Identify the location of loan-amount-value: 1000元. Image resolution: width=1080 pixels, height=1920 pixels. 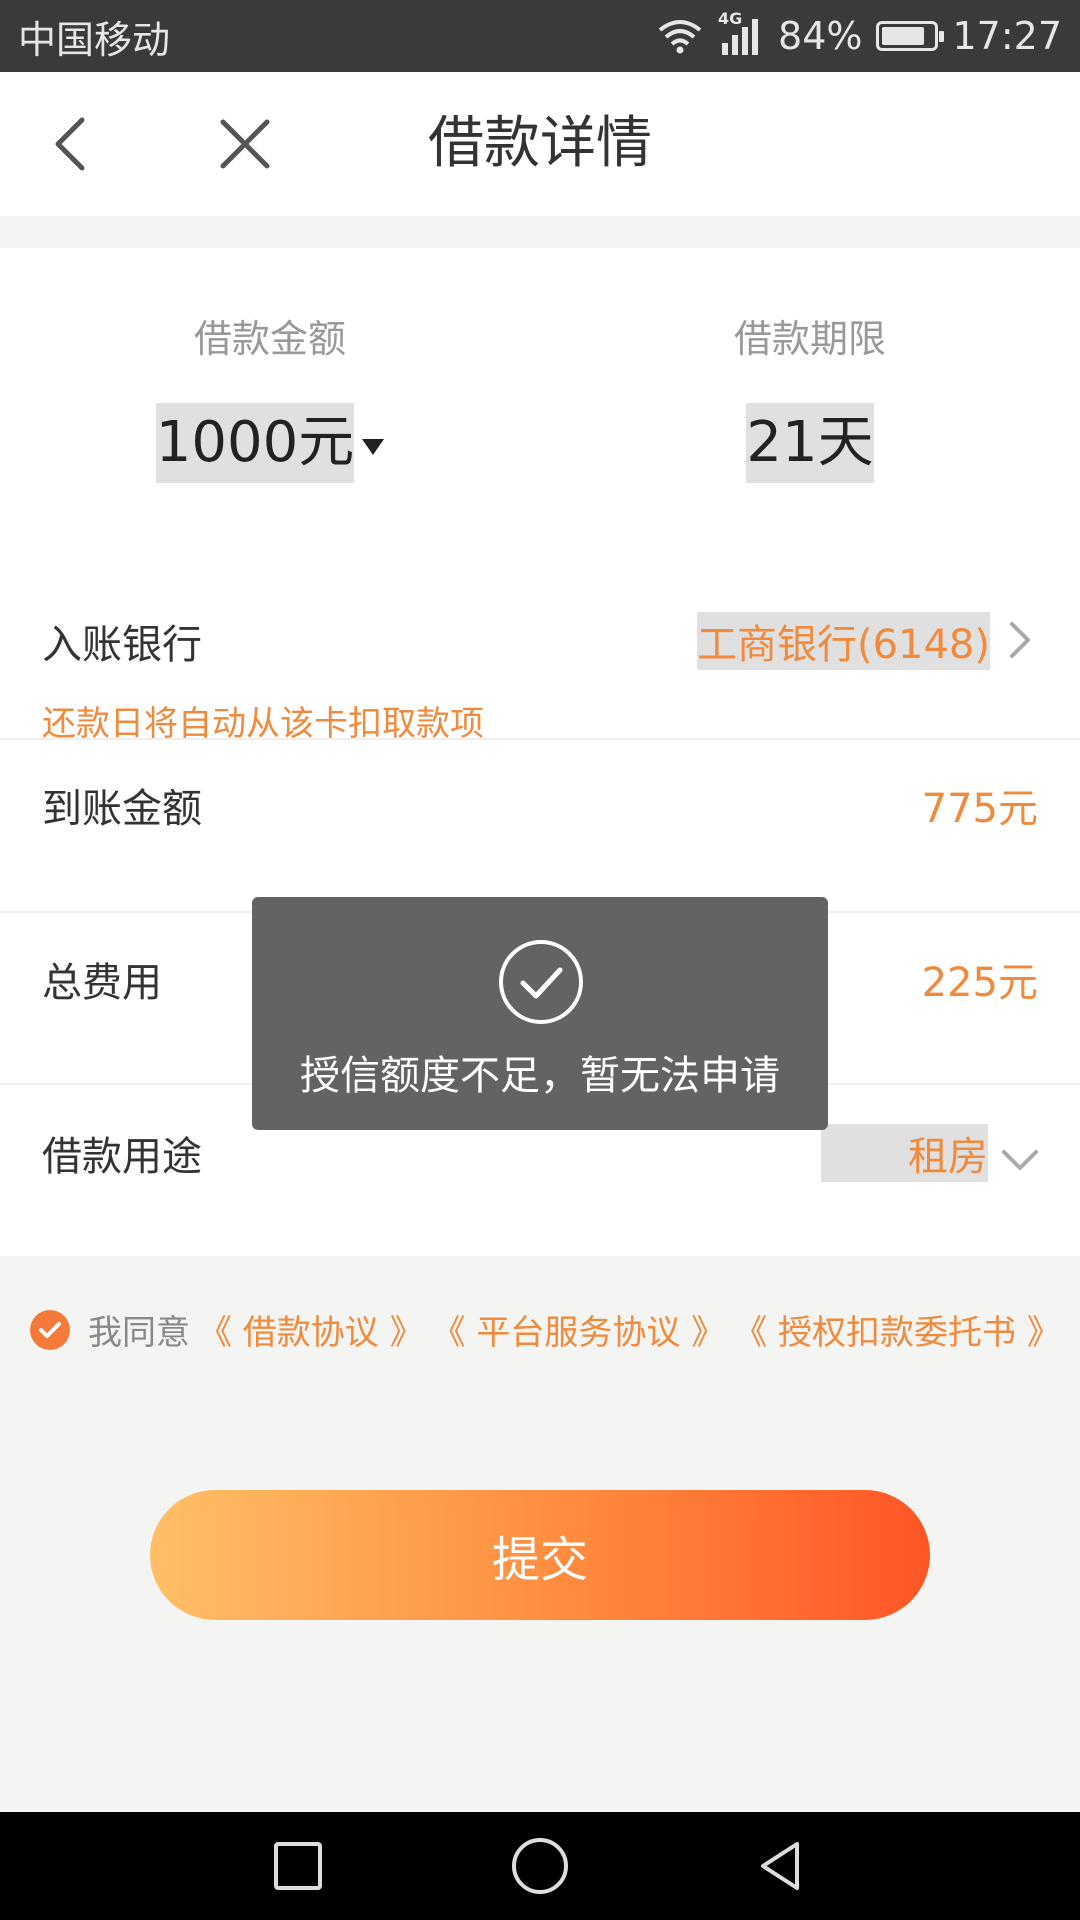
(255, 443).